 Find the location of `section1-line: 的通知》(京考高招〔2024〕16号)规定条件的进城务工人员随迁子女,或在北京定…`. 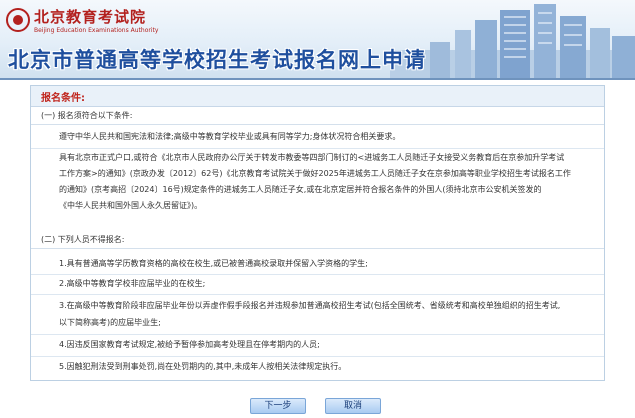

section1-line: 的通知》(京考高招〔2024〕16号)规定条件的进城务工人员随迁子女,或在北京定… is located at coordinates (300, 189).